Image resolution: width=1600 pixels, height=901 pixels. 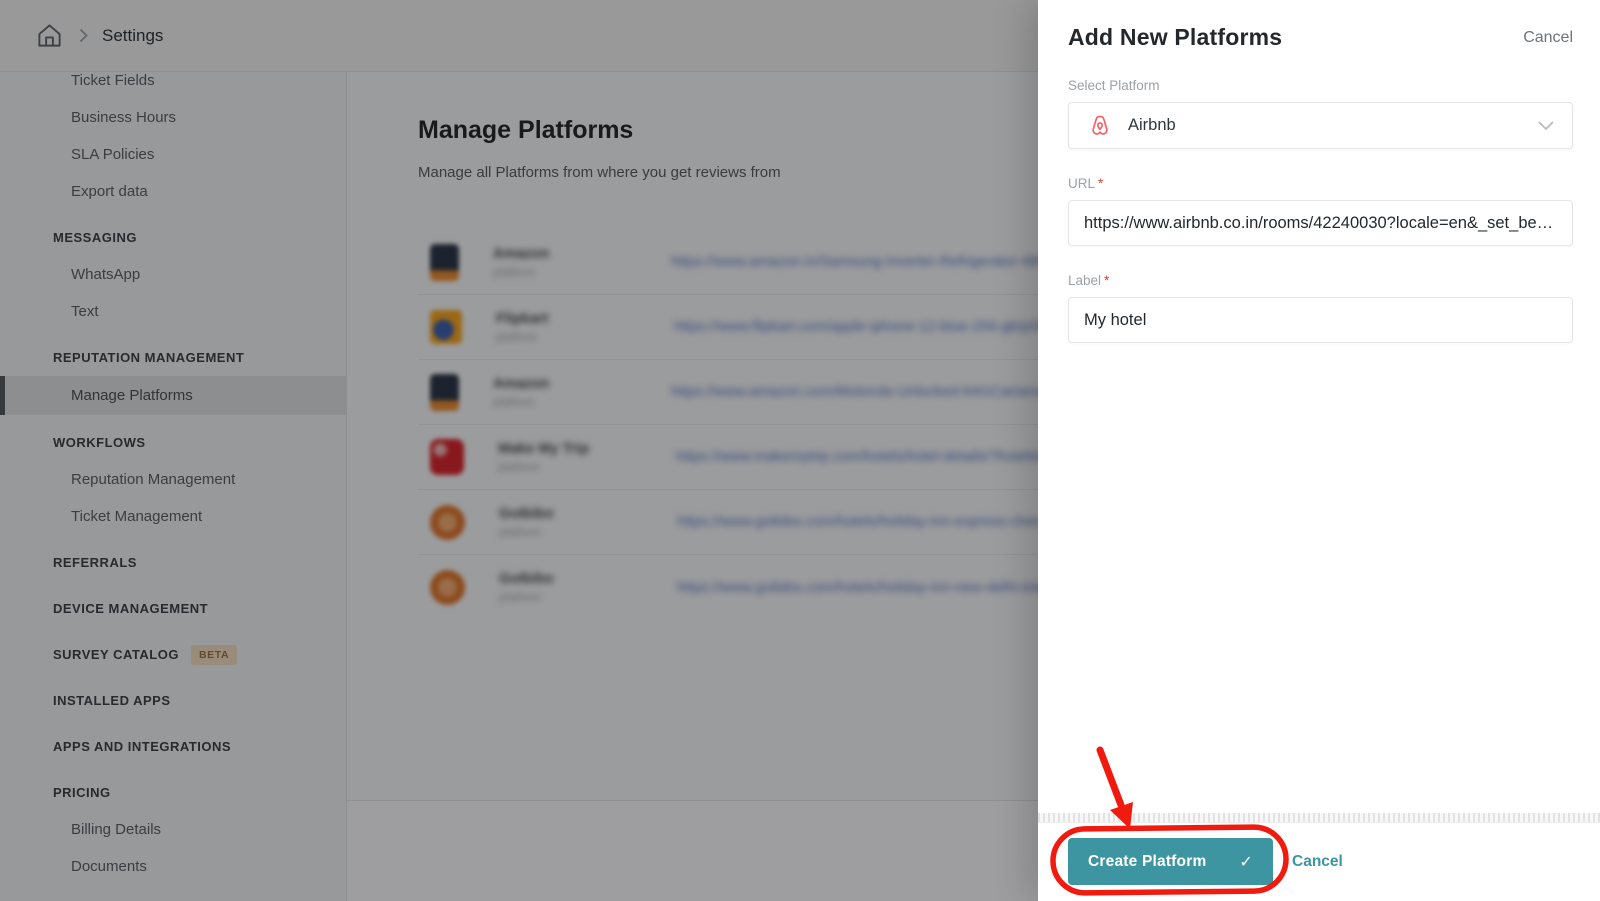 I want to click on platform-select-value: Airbnb, so click(x=1152, y=125).